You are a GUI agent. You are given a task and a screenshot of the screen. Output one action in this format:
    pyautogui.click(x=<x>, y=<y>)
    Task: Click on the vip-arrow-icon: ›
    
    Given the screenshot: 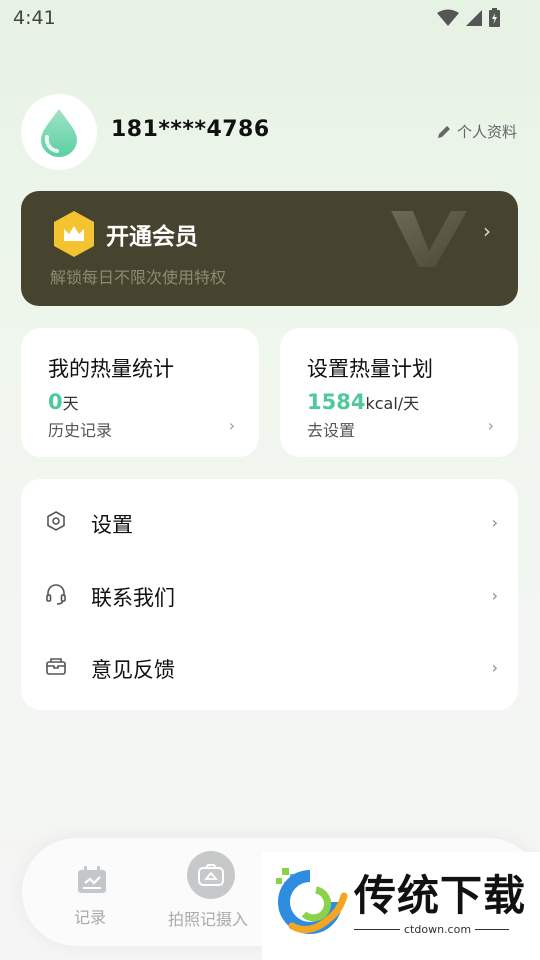 What is the action you would take?
    pyautogui.click(x=487, y=231)
    